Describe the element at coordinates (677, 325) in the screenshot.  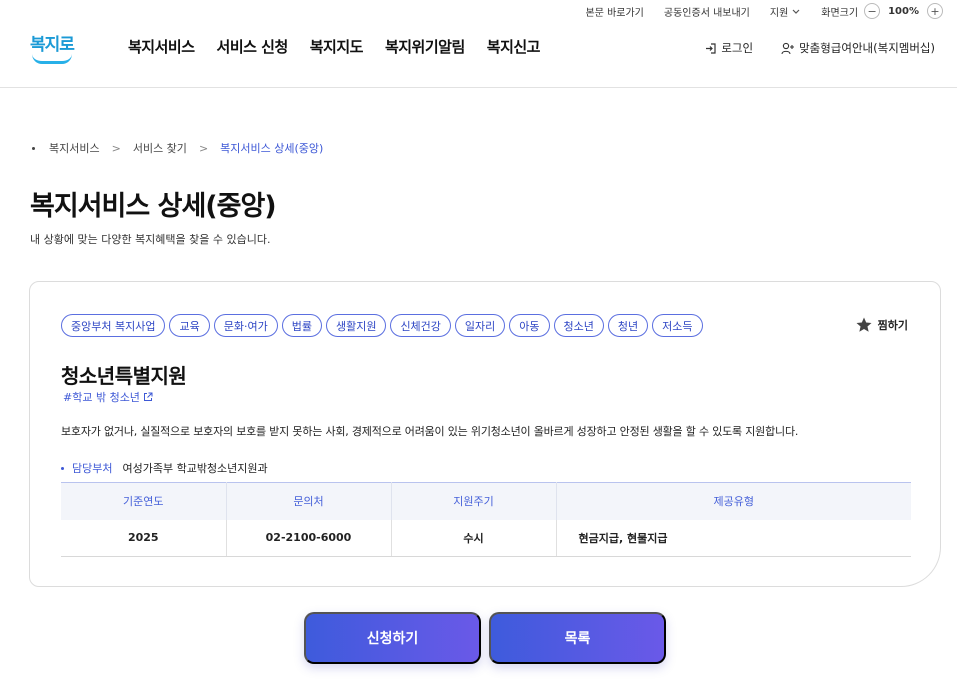
I see `tag-item: 저소득` at that location.